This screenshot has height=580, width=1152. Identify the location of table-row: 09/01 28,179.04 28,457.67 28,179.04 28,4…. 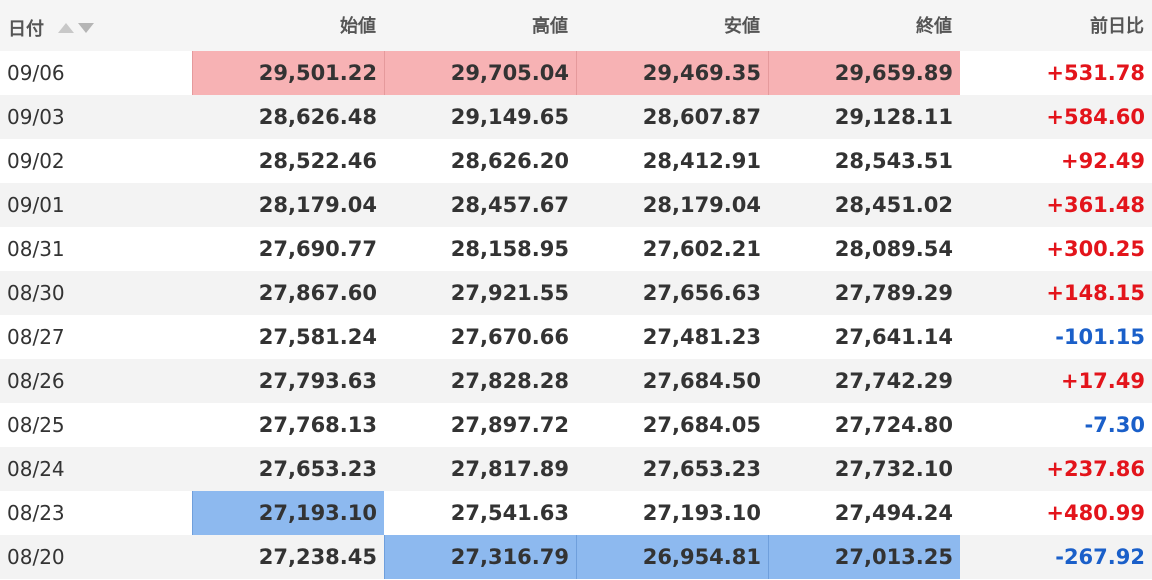
(576, 205).